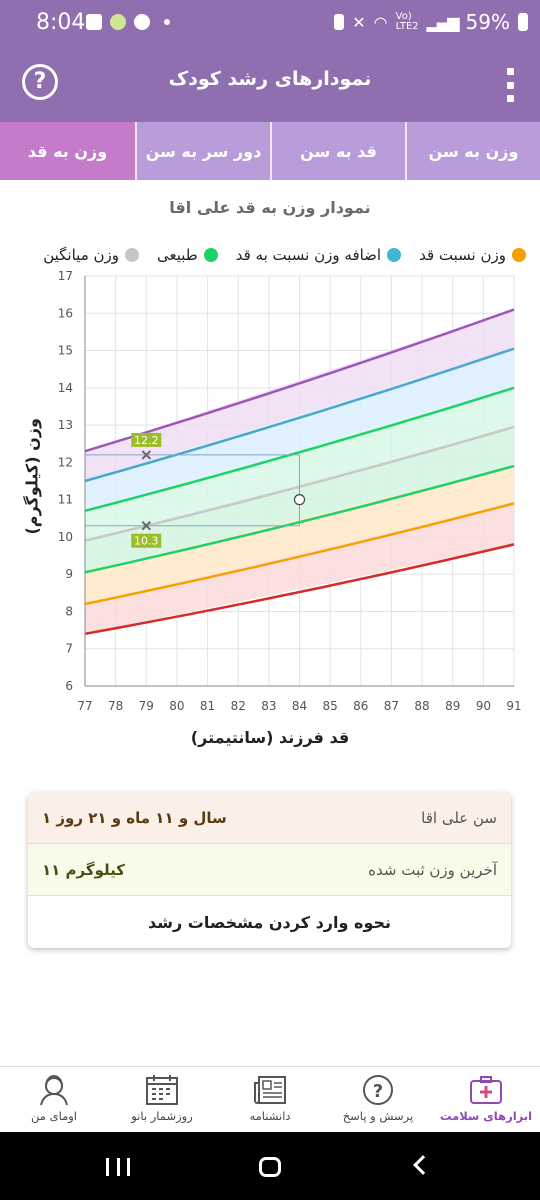 The height and width of the screenshot is (1200, 540). Describe the element at coordinates (84, 706) in the screenshot. I see `x-tick-label: 77` at that location.